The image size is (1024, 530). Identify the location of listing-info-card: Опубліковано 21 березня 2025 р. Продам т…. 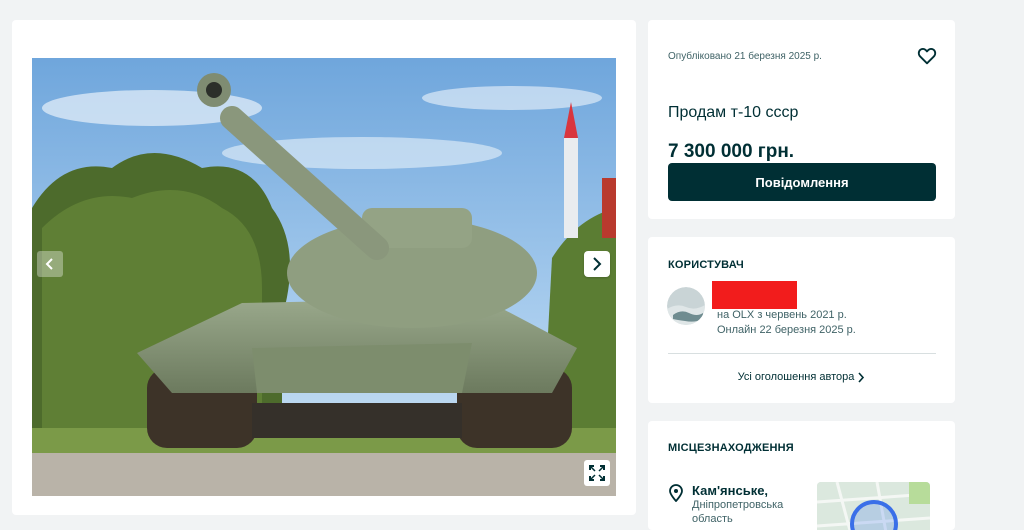
(801, 119).